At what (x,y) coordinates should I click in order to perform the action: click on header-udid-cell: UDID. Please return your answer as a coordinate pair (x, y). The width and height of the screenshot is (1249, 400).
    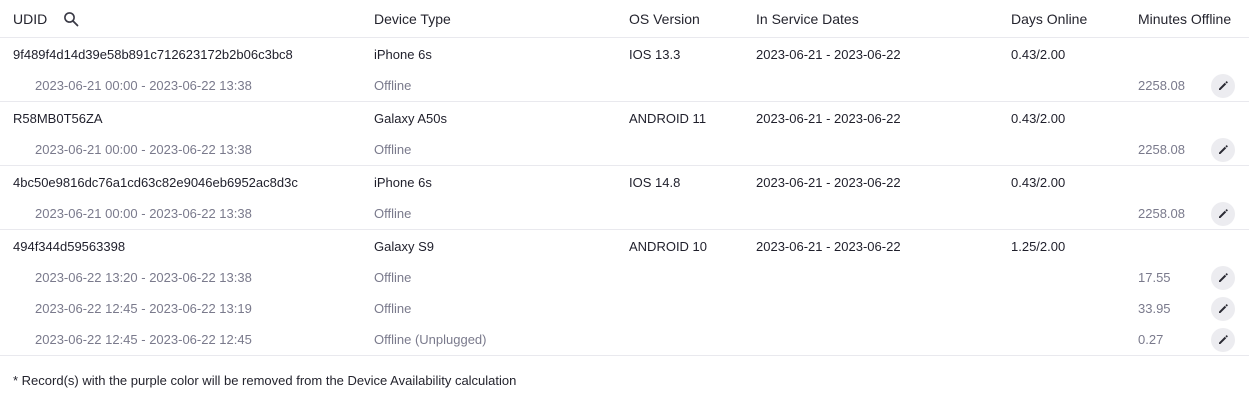
    Looking at the image, I should click on (47, 18).